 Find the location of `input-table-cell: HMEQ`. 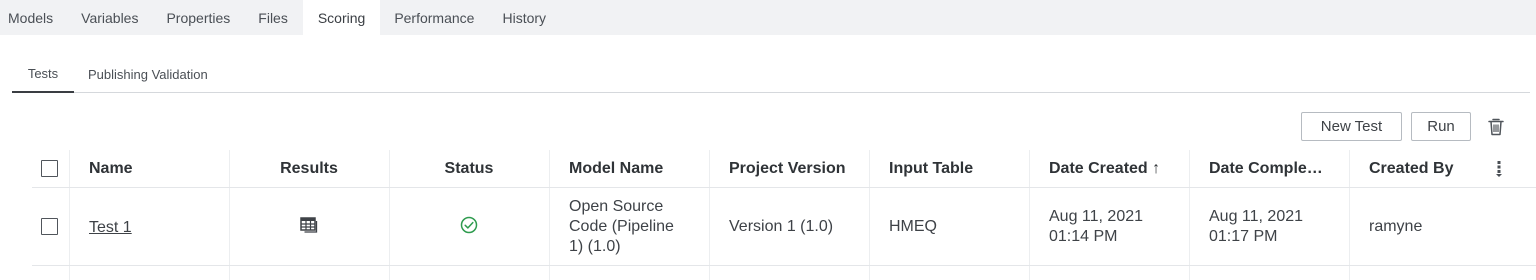

input-table-cell: HMEQ is located at coordinates (913, 226).